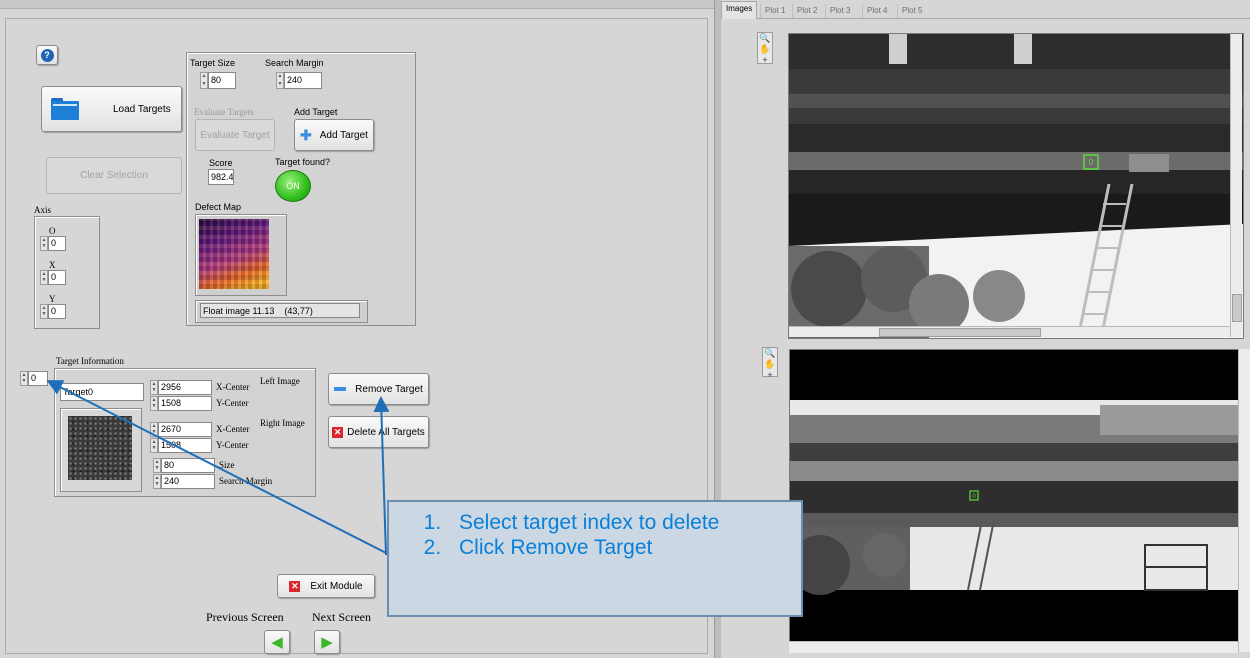  I want to click on evaluate-targets-label: Evaluate Targets, so click(224, 112).